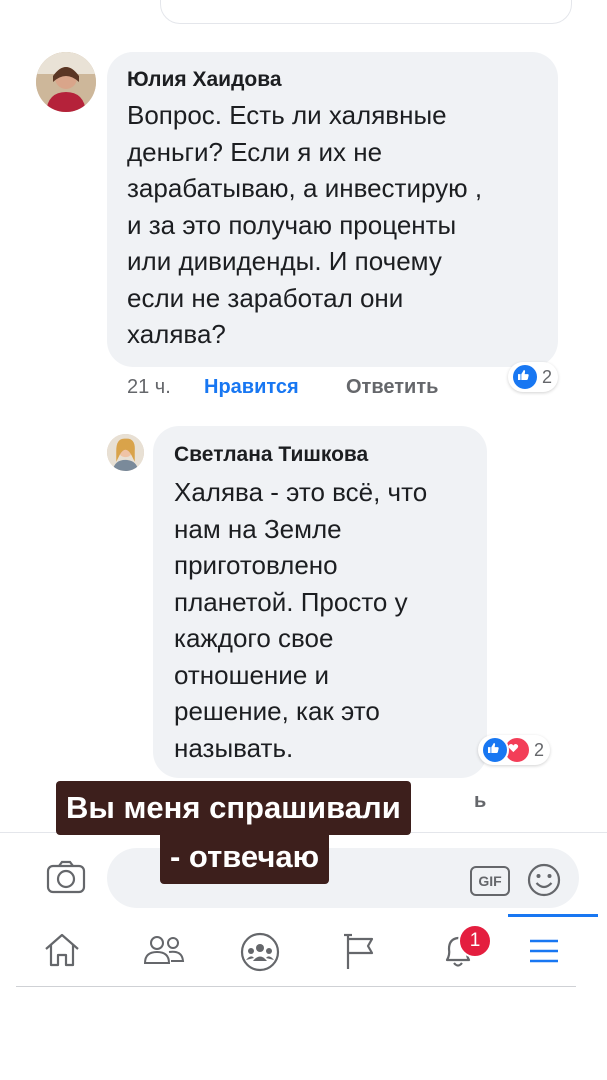 This screenshot has width=607, height=1080. What do you see at coordinates (204, 80) in the screenshot?
I see `comment-author: Юлия Хаидова` at bounding box center [204, 80].